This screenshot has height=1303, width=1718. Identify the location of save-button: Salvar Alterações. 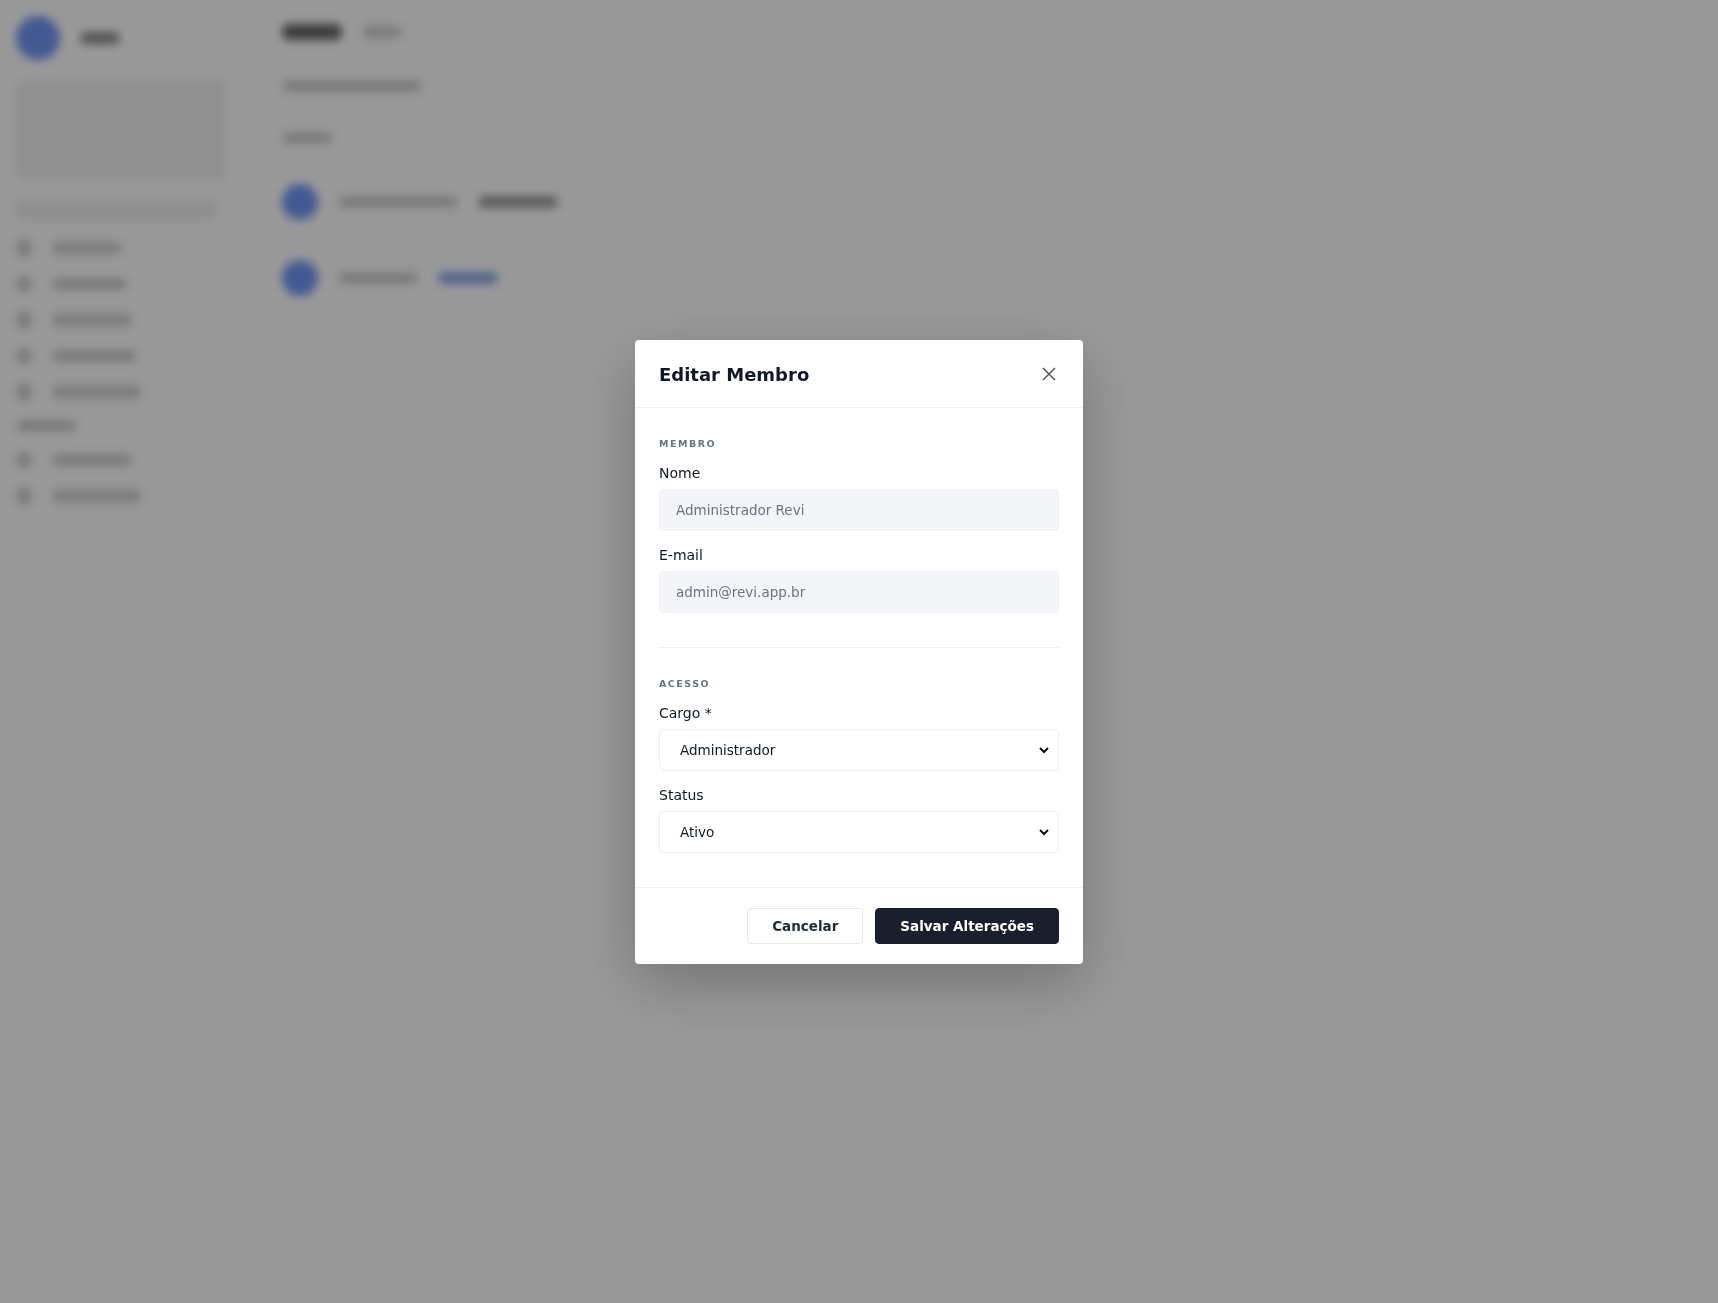
(967, 925).